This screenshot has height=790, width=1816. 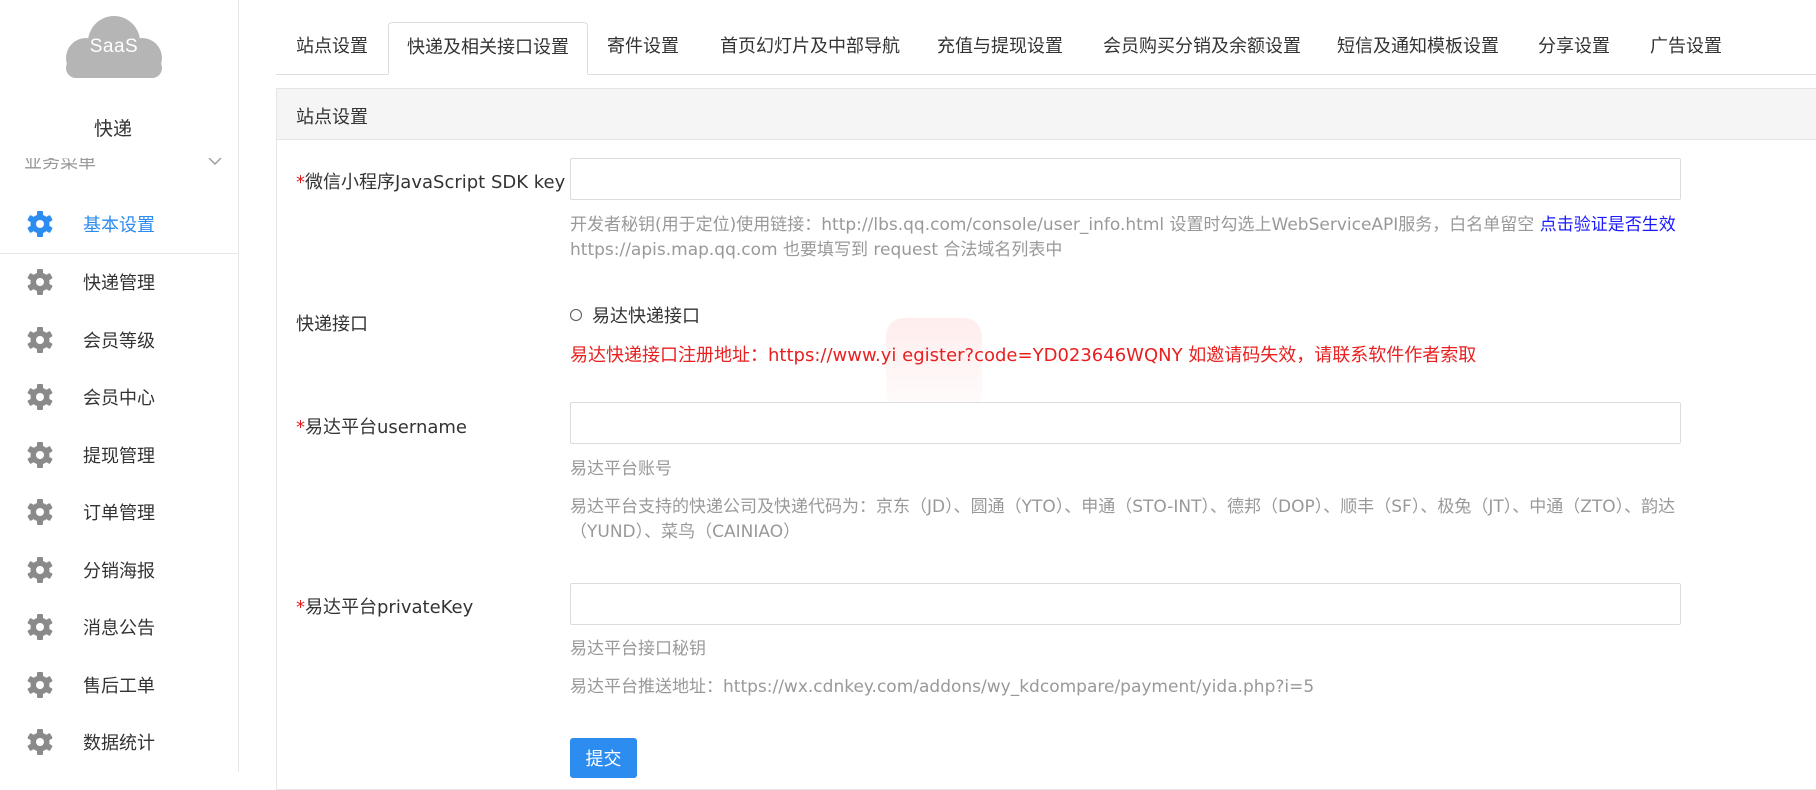 What do you see at coordinates (1125, 179) in the screenshot?
I see `sdk-key-input` at bounding box center [1125, 179].